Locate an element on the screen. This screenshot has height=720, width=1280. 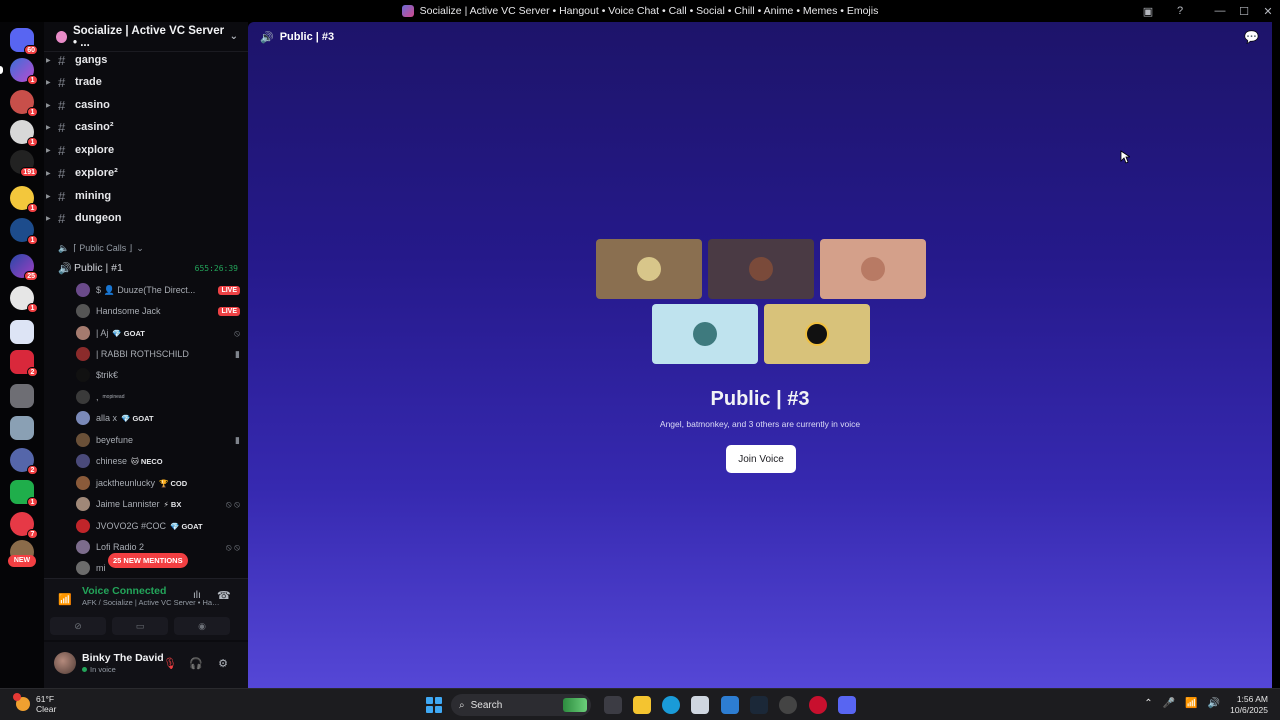
user-status: In voice is located at coordinates (99, 669).